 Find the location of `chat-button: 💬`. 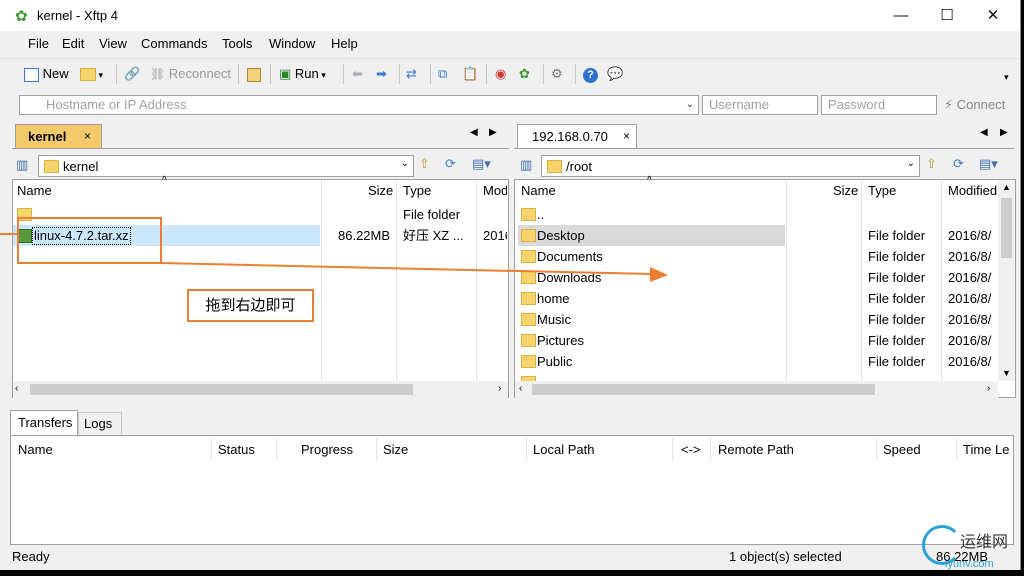

chat-button: 💬 is located at coordinates (615, 74).